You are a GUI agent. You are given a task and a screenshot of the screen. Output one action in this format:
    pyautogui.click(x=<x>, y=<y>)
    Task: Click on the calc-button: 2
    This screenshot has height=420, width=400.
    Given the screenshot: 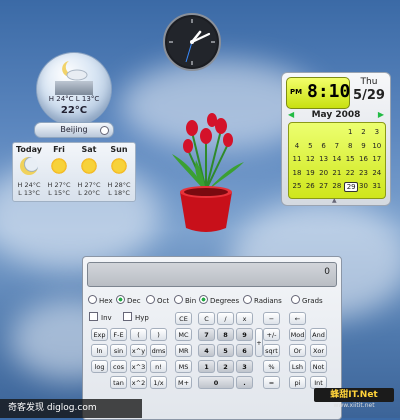 What is the action you would take?
    pyautogui.click(x=225, y=366)
    